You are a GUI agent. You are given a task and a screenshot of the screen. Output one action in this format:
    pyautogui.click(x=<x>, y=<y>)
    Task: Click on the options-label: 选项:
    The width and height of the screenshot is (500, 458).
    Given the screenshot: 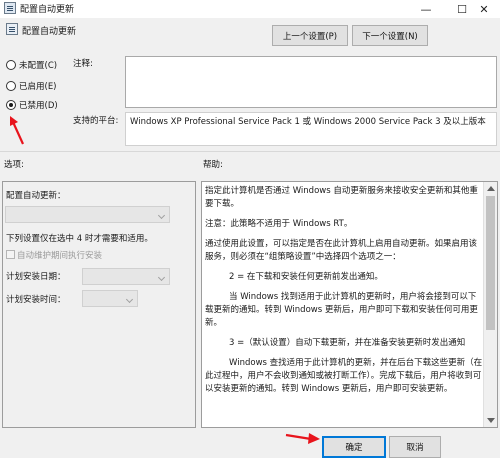 What is the action you would take?
    pyautogui.click(x=14, y=165)
    